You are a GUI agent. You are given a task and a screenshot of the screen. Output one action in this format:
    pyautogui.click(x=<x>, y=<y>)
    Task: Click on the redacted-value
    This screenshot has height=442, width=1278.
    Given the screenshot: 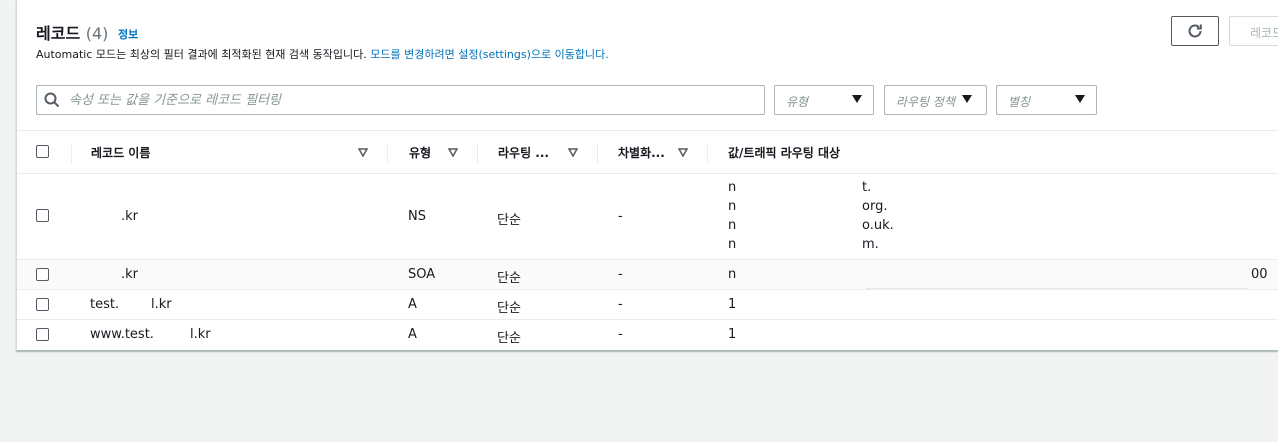 What is the action you would take?
    pyautogui.click(x=1057, y=288)
    